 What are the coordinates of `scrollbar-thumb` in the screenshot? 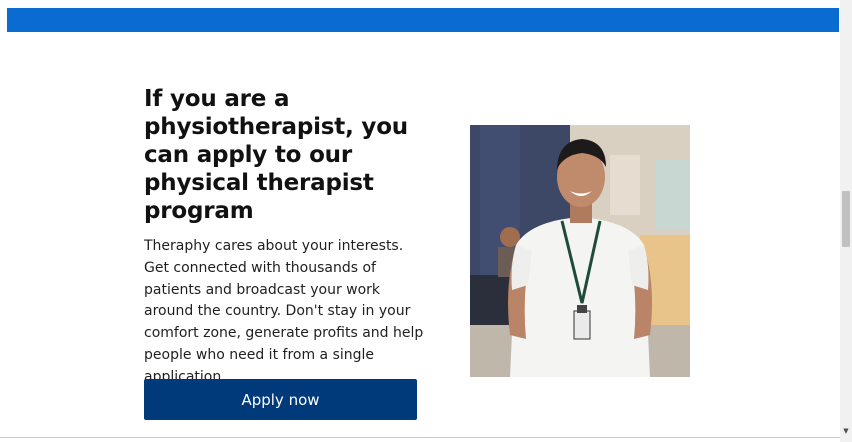 It's located at (846, 219).